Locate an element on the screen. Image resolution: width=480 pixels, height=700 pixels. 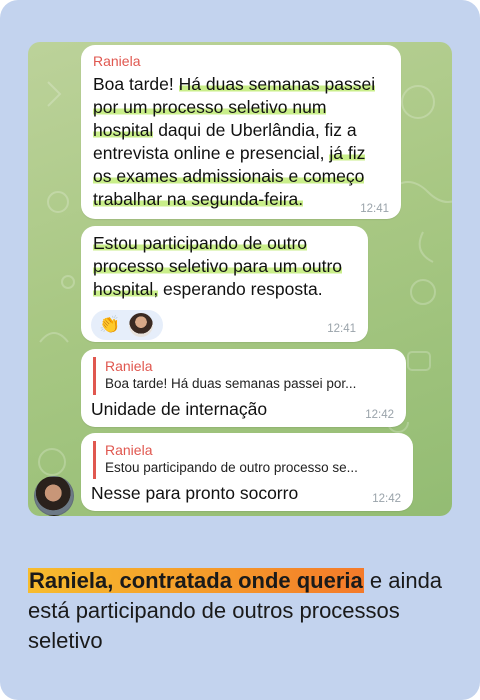
message-line: entrevista online e presencial, já fiz is located at coordinates (245, 153).